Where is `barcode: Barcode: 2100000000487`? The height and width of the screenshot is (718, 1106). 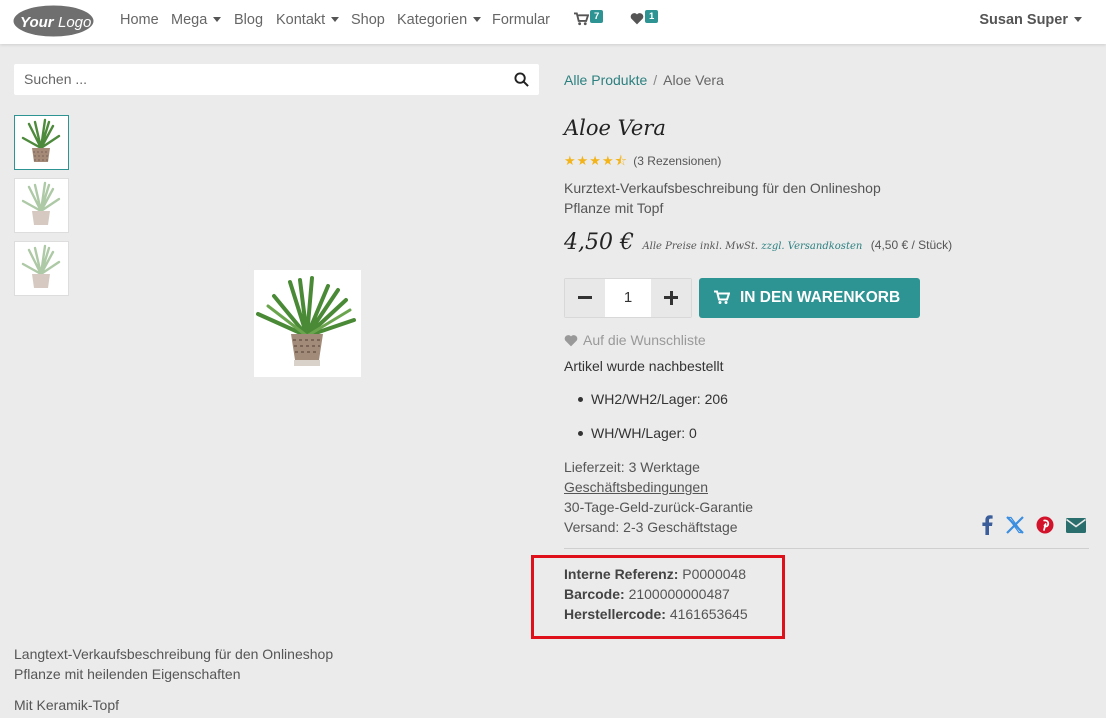
barcode: Barcode: 2100000000487 is located at coordinates (656, 594).